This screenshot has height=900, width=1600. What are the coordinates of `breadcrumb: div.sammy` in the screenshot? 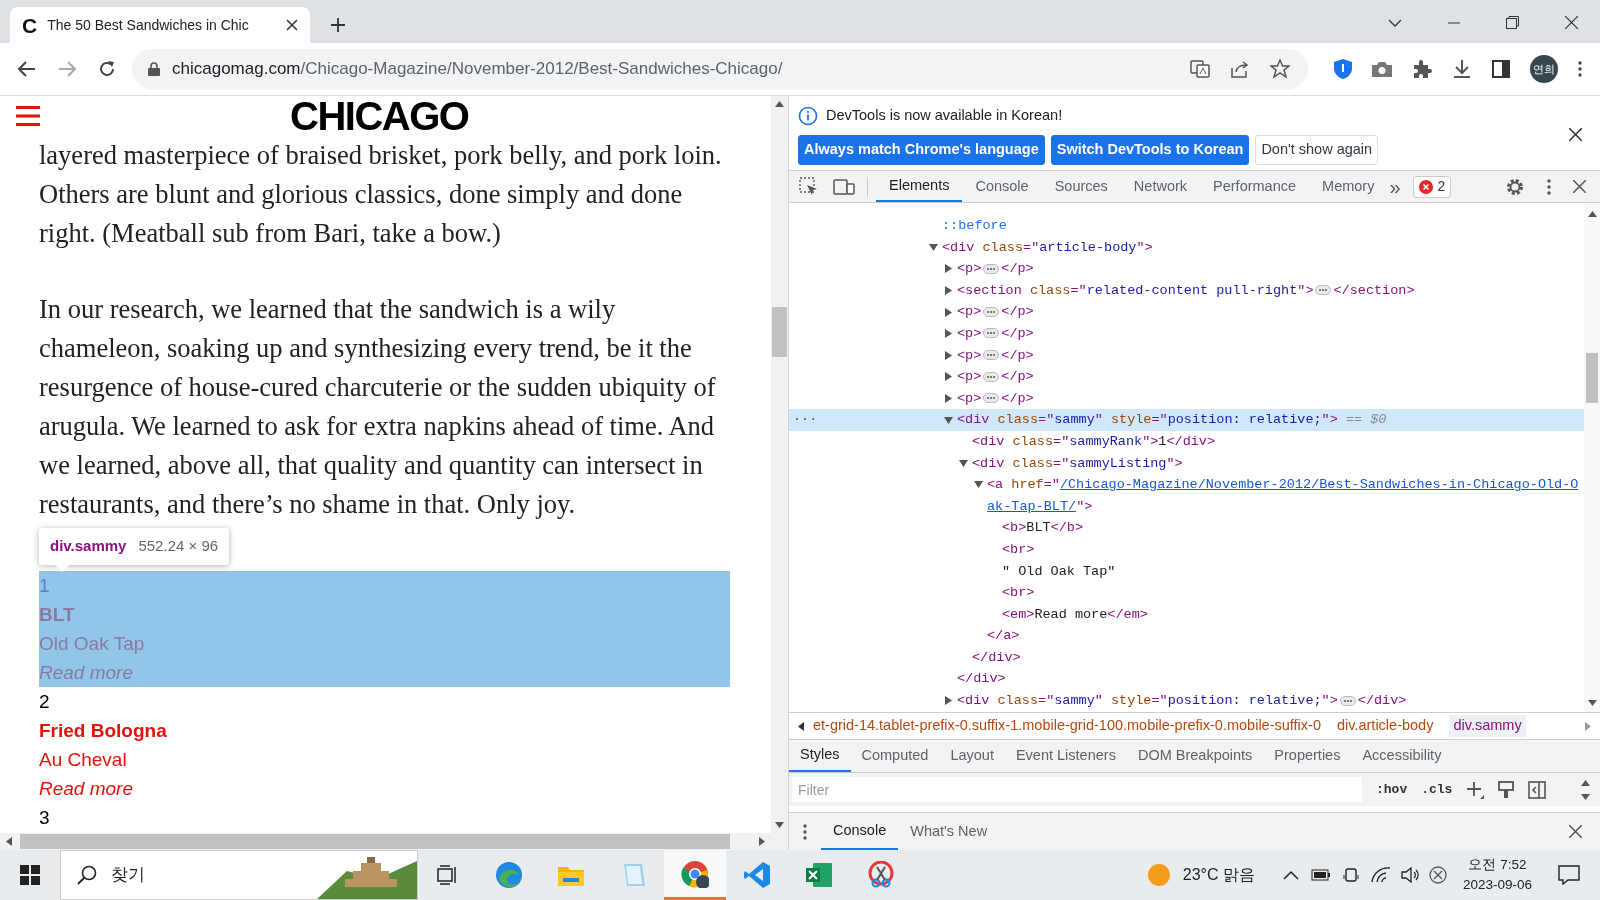 It's located at (1487, 726).